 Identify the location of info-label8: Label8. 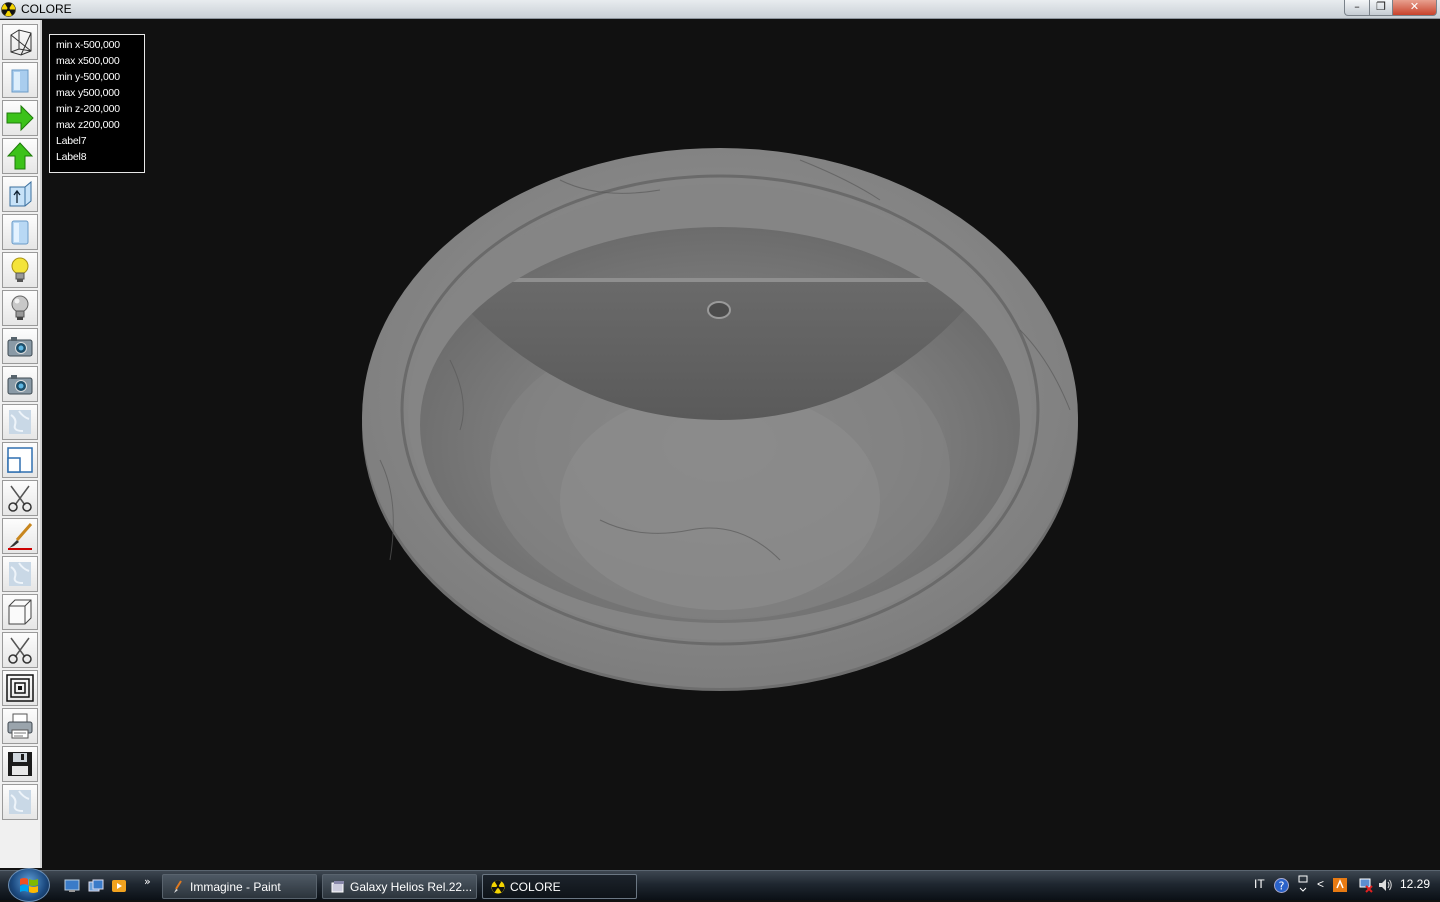
(71, 157).